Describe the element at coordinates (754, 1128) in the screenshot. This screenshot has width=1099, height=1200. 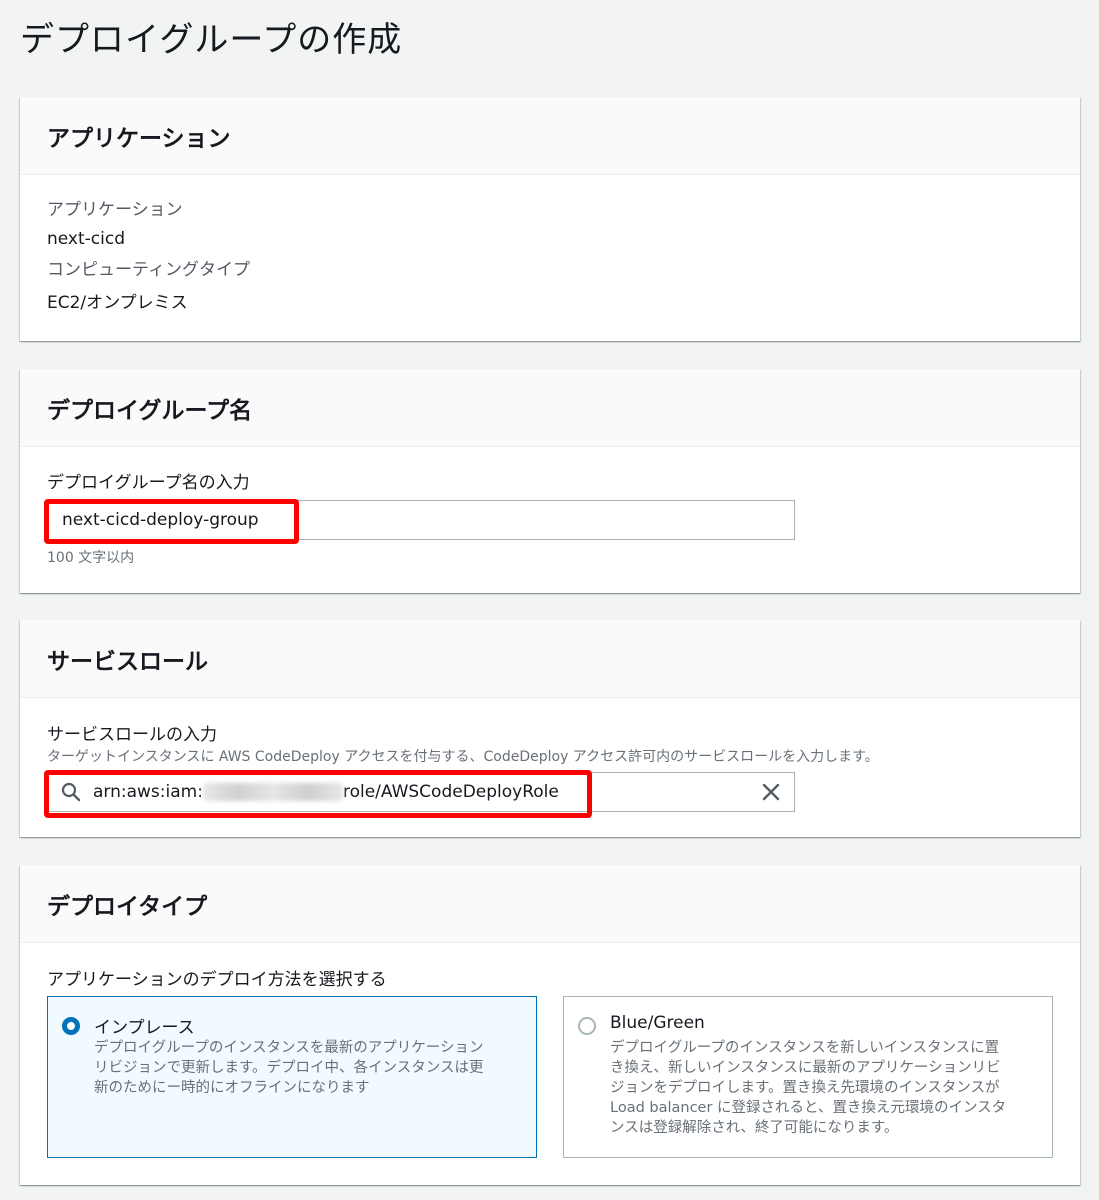
I see `blue-green-description-line: ンスは登録解除され、終了可能になります。` at that location.